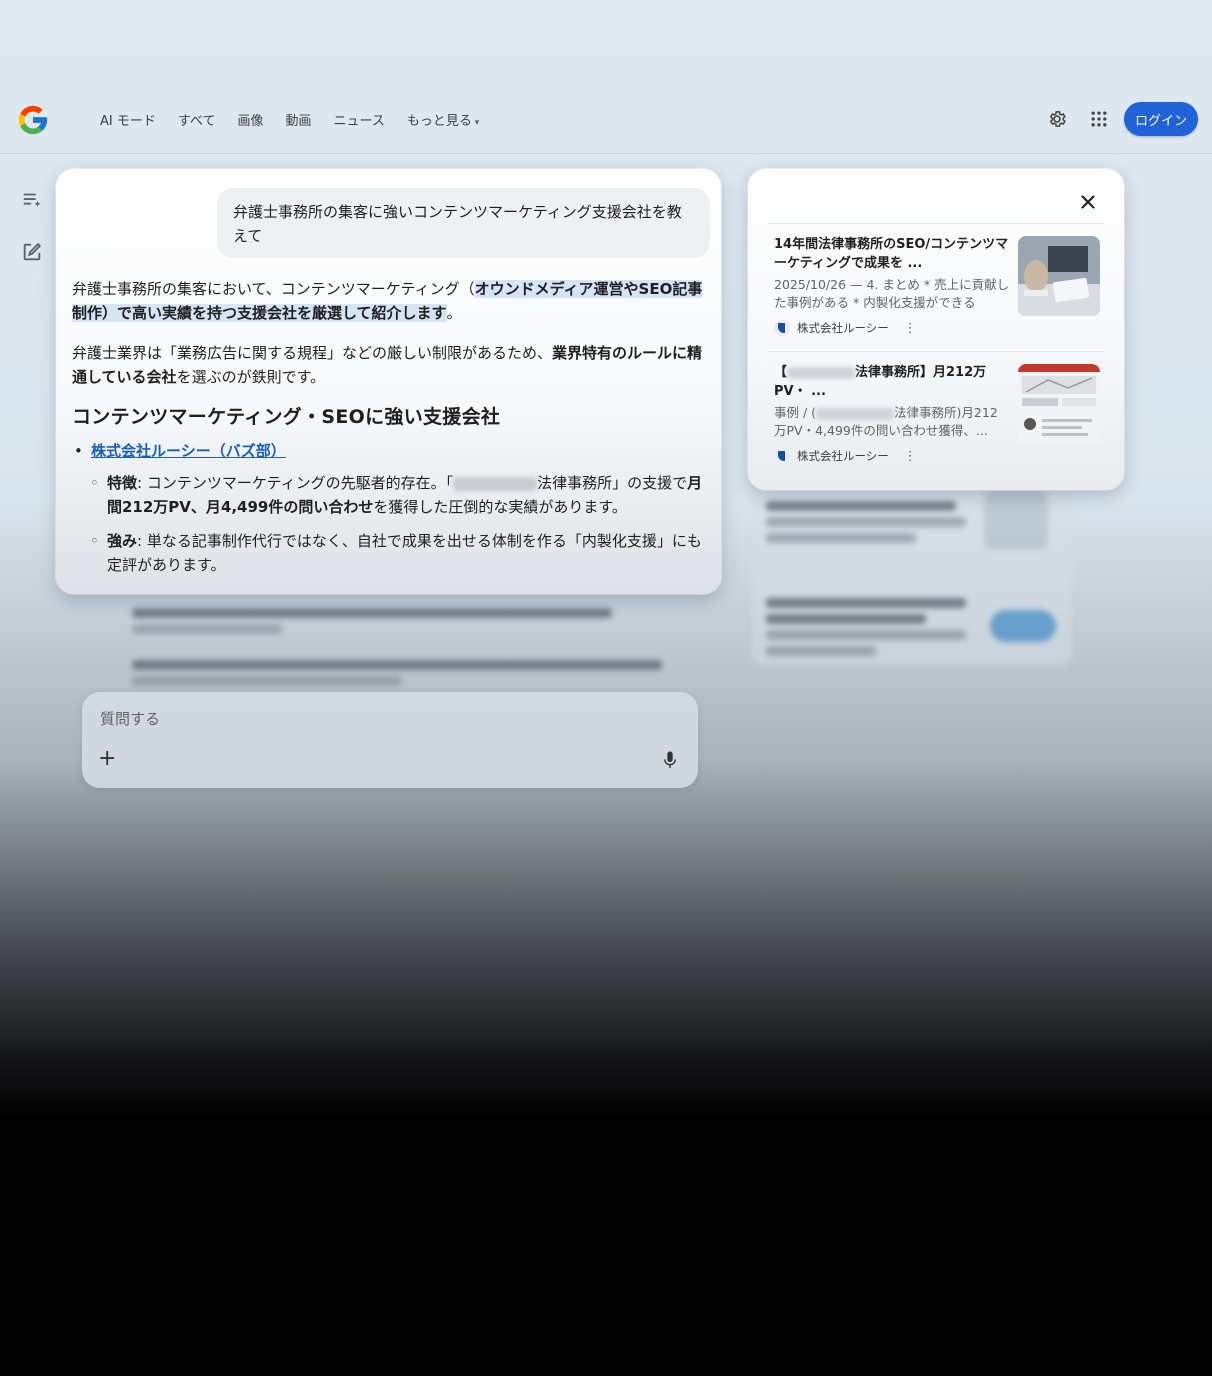  I want to click on answer-text: 法律事務所」の支援で, so click(612, 483).